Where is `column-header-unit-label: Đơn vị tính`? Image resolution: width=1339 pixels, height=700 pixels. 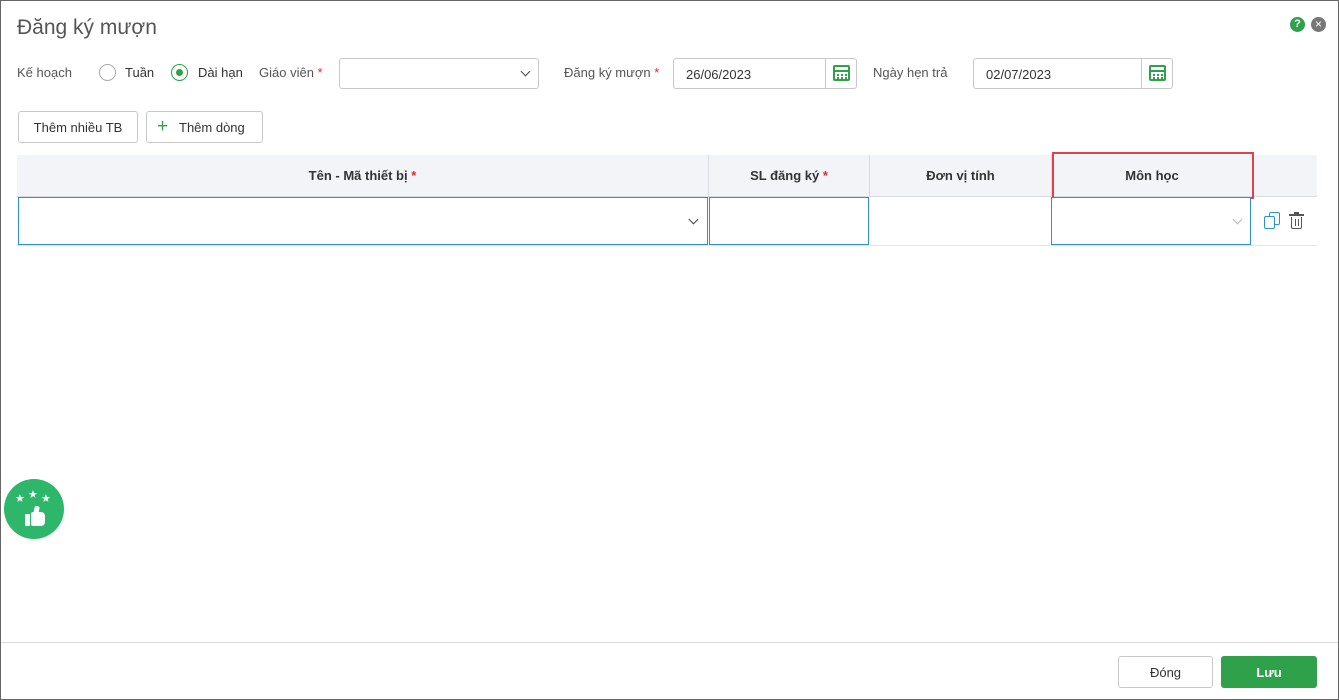 column-header-unit-label: Đơn vị tính is located at coordinates (960, 175).